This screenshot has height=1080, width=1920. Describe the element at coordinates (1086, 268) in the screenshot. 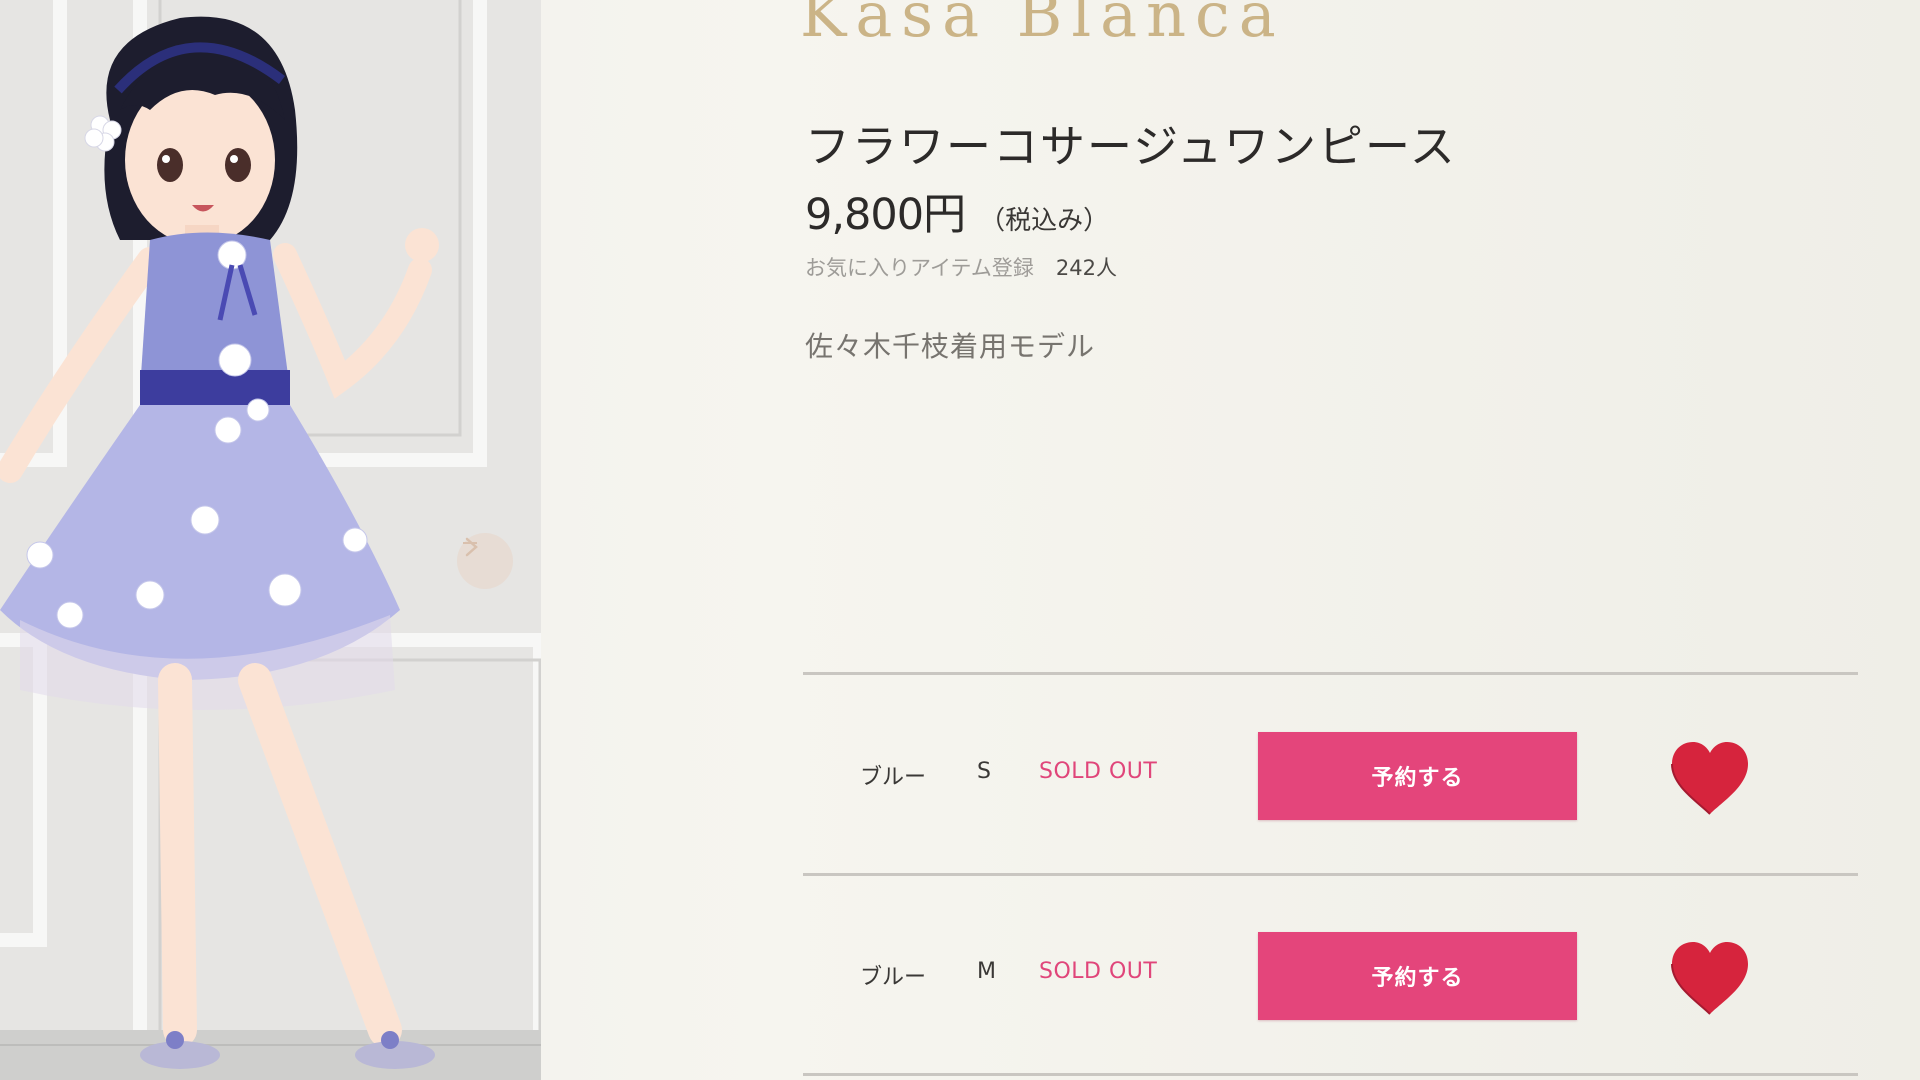

I see `favorite-count: 242人` at that location.